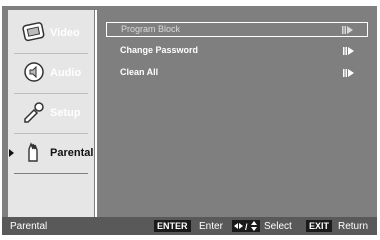 The width and height of the screenshot is (380, 240). What do you see at coordinates (34, 32) in the screenshot?
I see `video-icon` at bounding box center [34, 32].